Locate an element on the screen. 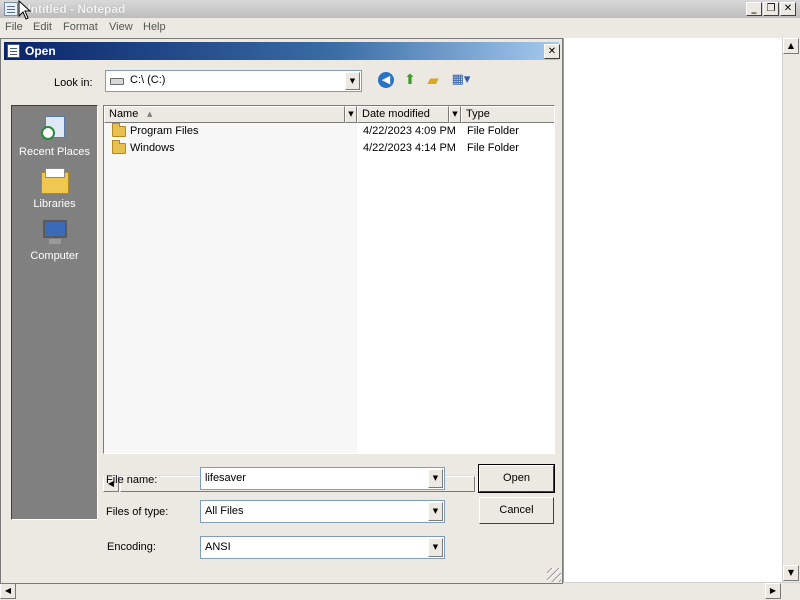  encoding-dropdown: ANSI ▼ is located at coordinates (322, 547).